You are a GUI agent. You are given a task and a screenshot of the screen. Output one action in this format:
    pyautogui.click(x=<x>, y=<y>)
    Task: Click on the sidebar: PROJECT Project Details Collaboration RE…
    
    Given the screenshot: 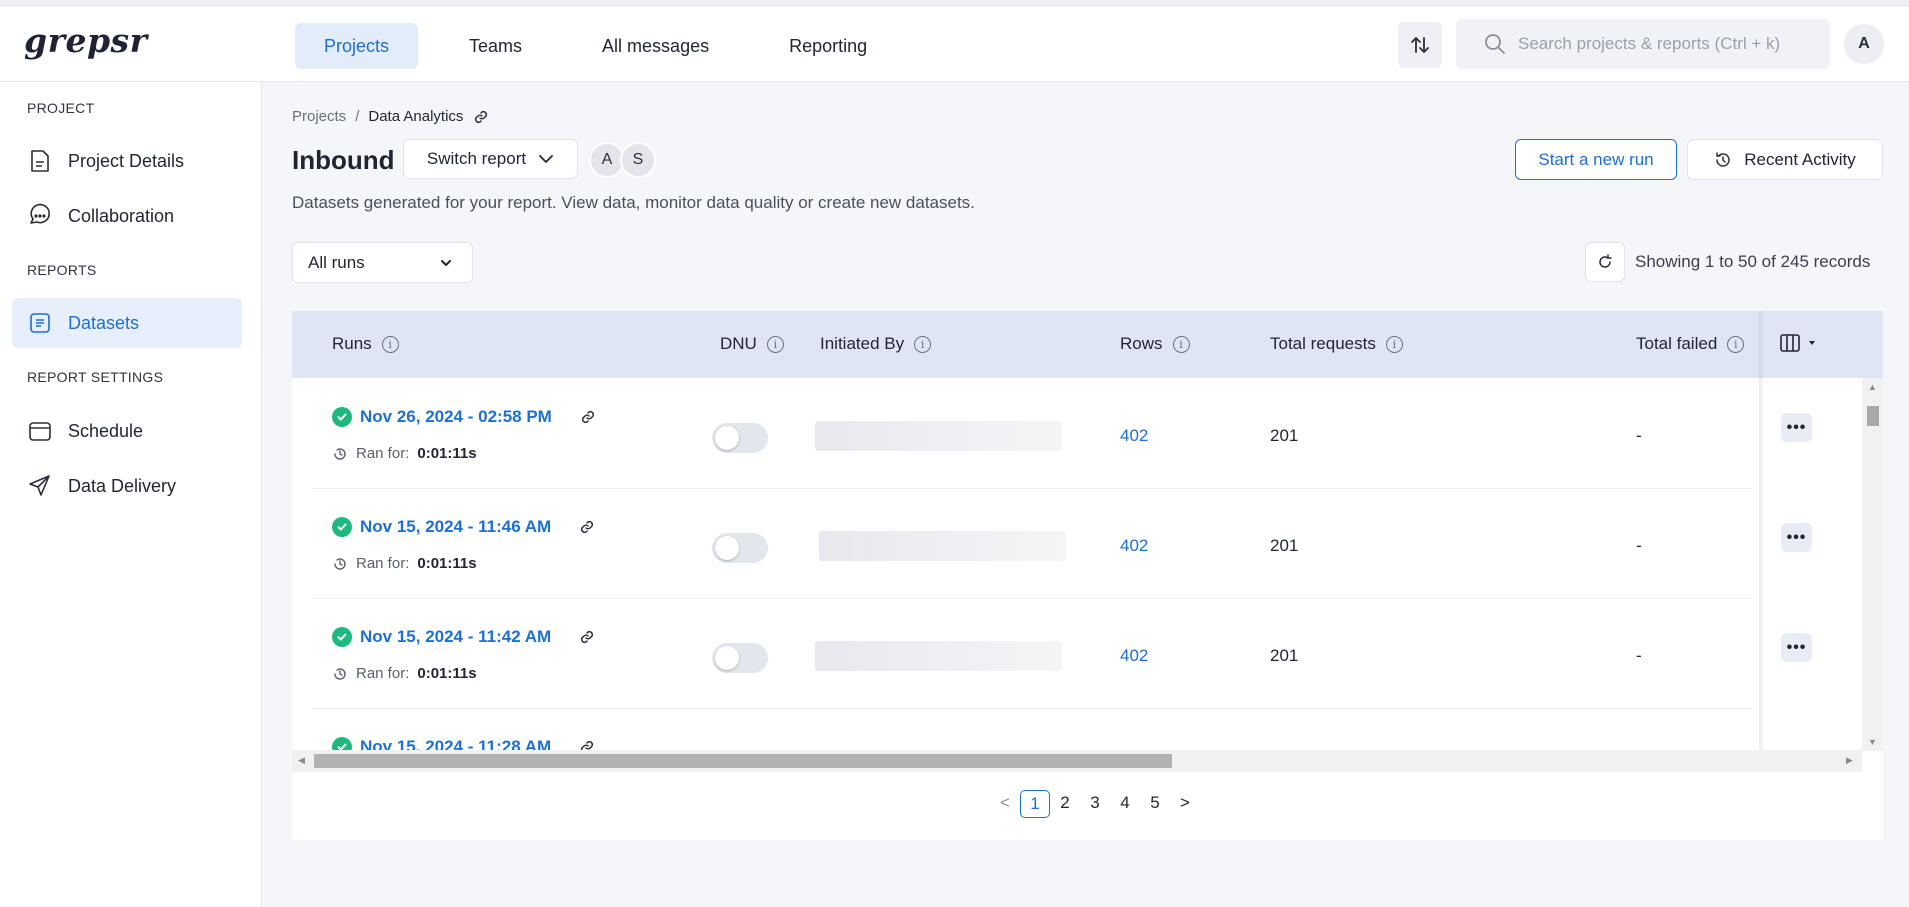 What is the action you would take?
    pyautogui.click(x=131, y=494)
    